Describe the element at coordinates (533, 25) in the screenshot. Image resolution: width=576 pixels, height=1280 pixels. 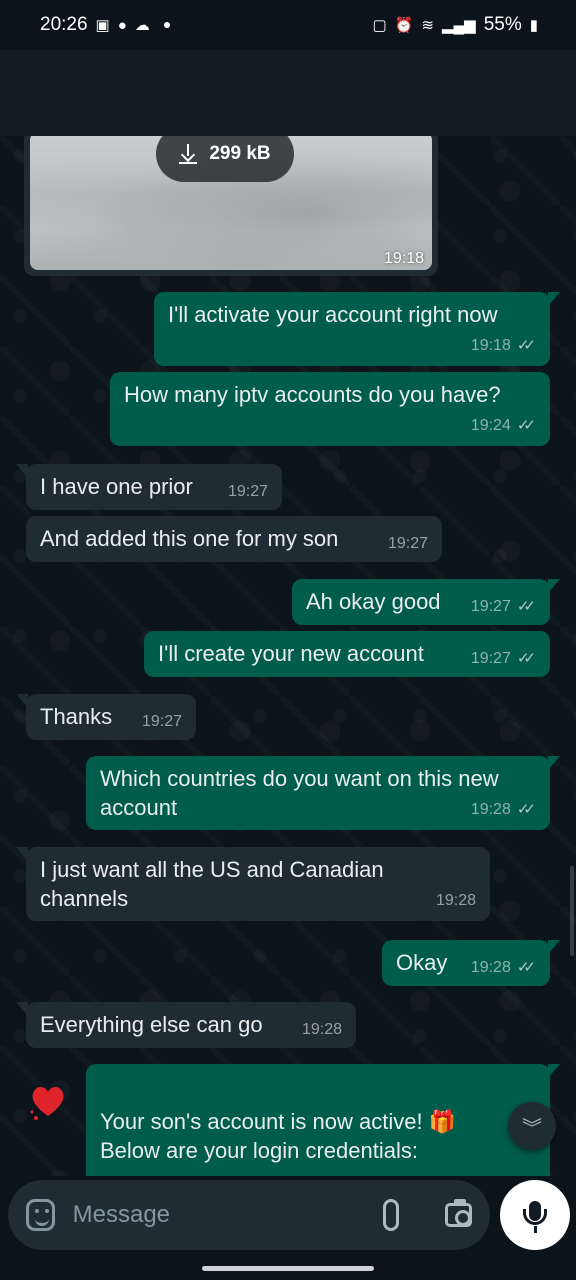
I see `battery-icon: ▮` at that location.